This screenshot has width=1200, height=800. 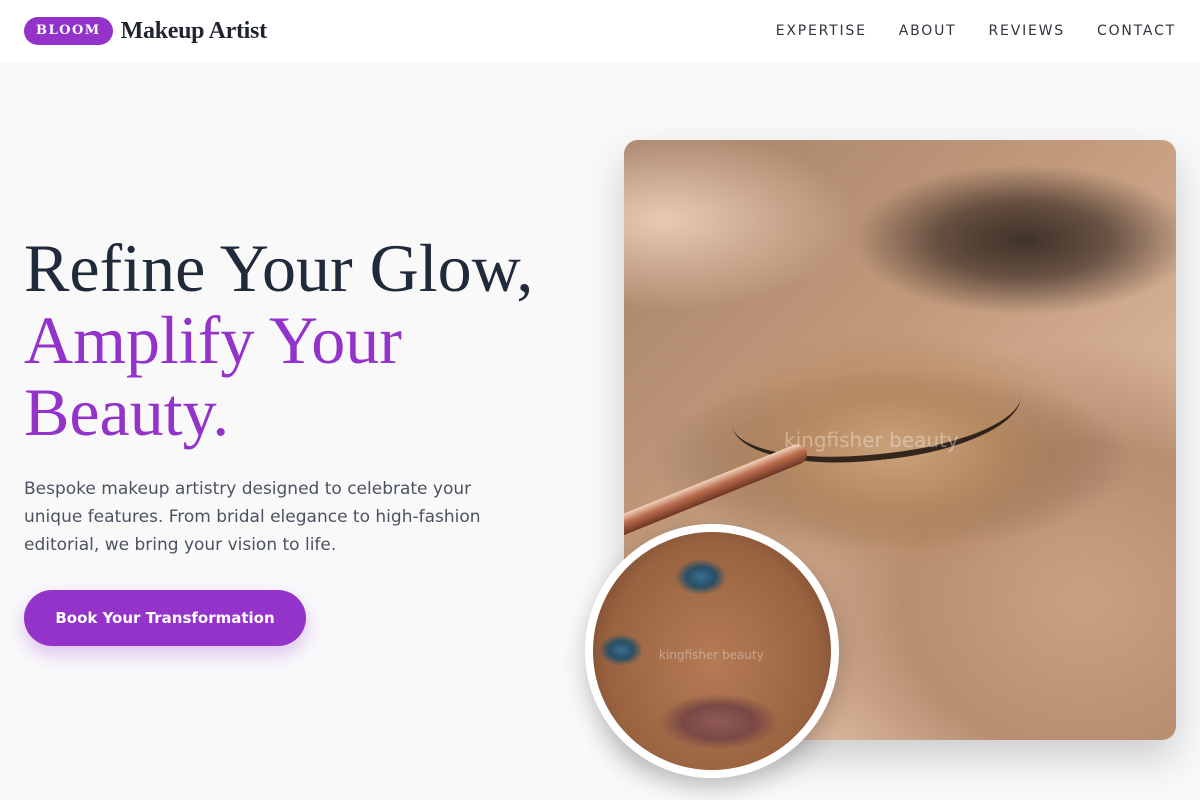 I want to click on portrait-inset-photo: kingfisher beauty, so click(x=712, y=651).